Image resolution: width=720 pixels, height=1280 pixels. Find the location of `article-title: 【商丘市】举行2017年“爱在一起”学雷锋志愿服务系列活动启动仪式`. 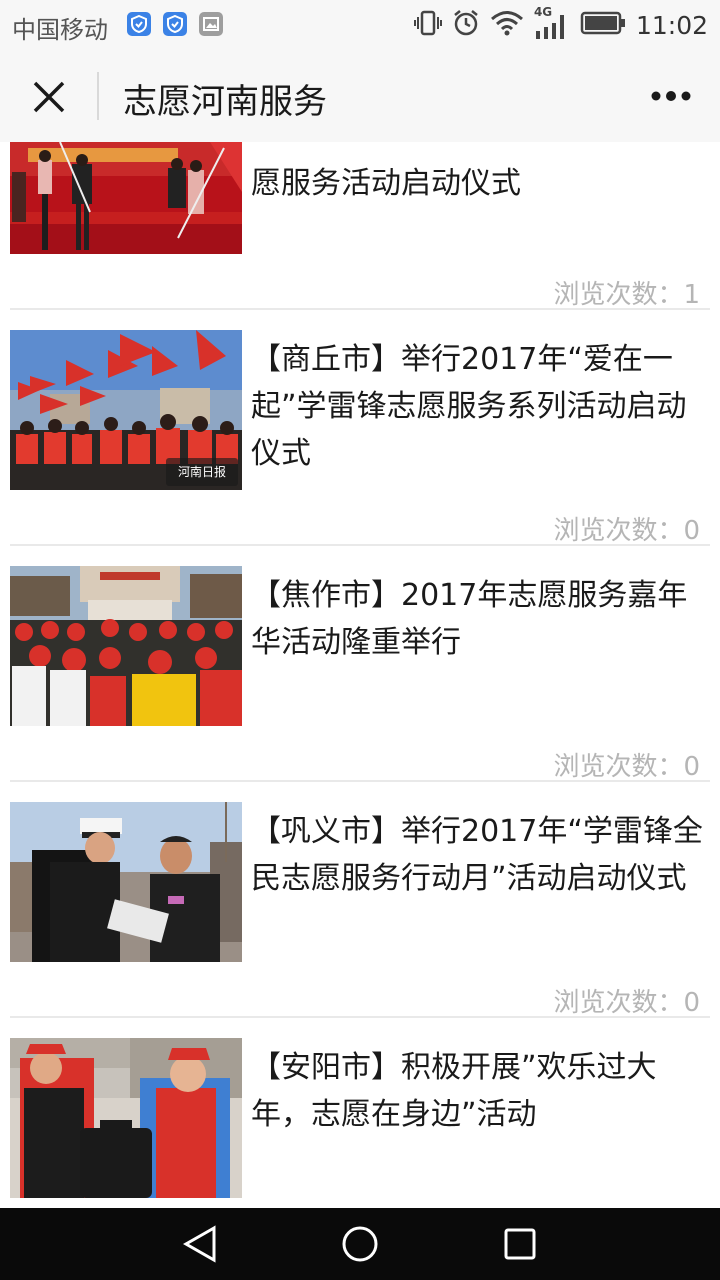

article-title: 【商丘市】举行2017年“爱在一起”学雷锋志愿服务系列活动启动仪式 is located at coordinates (469, 406).